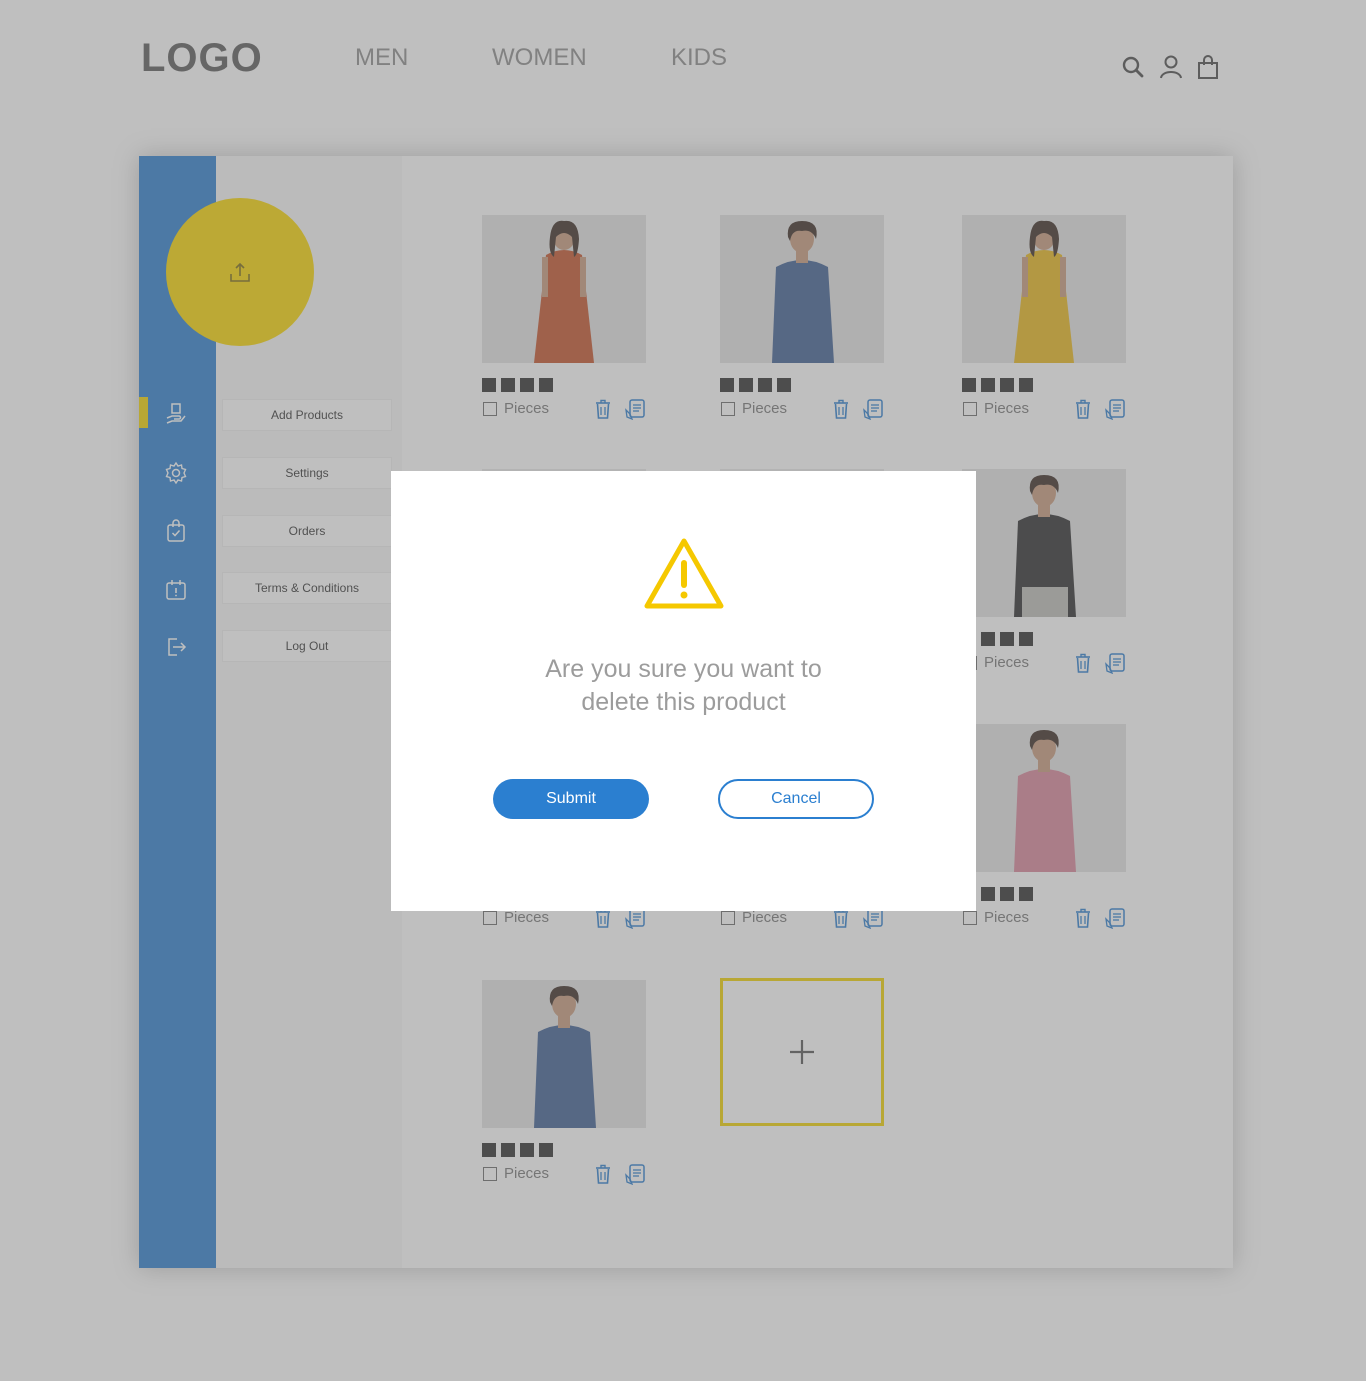 Image resolution: width=1366 pixels, height=1381 pixels. What do you see at coordinates (683, 669) in the screenshot?
I see `dialog-message-line1: Are you sure you want to` at bounding box center [683, 669].